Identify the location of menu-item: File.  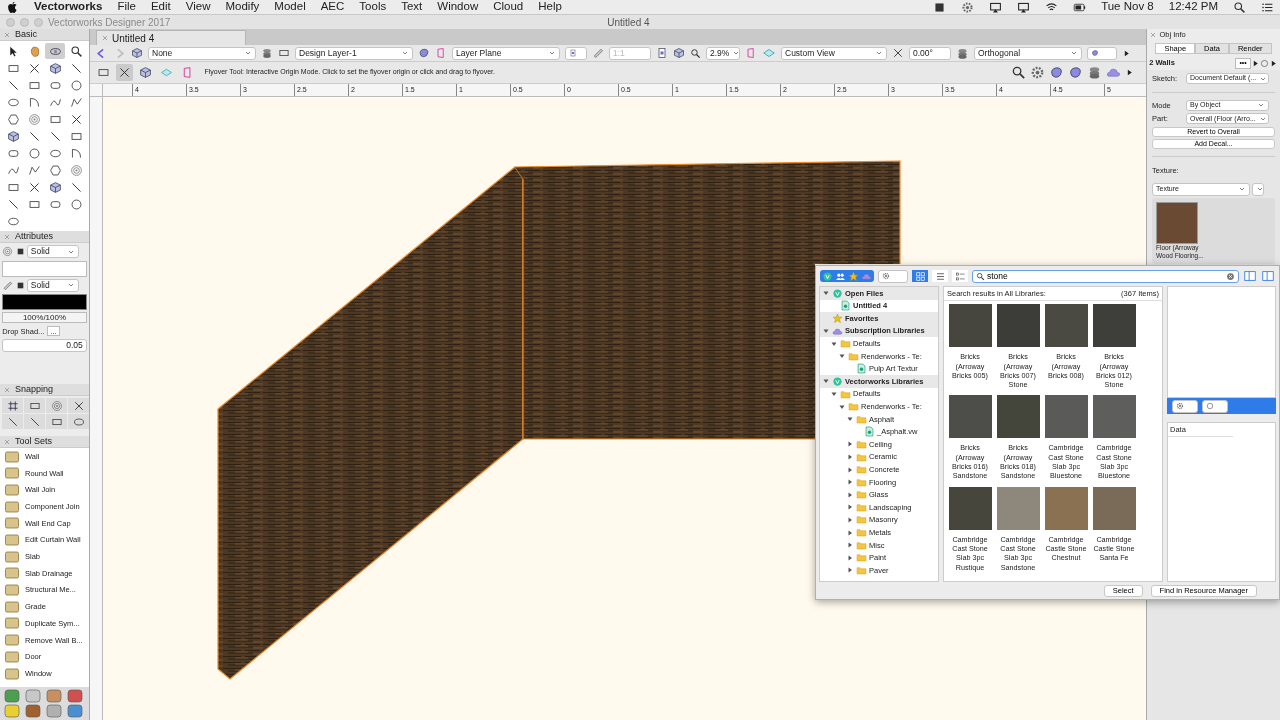
(126, 8).